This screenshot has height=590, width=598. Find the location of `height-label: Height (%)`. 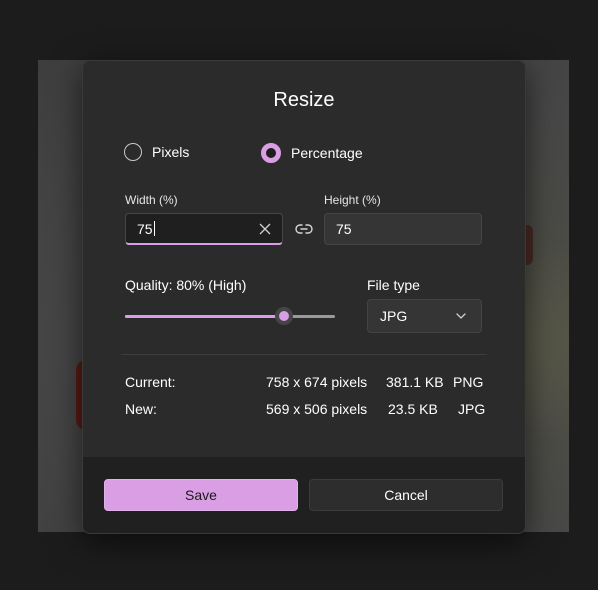

height-label: Height (%) is located at coordinates (352, 200).